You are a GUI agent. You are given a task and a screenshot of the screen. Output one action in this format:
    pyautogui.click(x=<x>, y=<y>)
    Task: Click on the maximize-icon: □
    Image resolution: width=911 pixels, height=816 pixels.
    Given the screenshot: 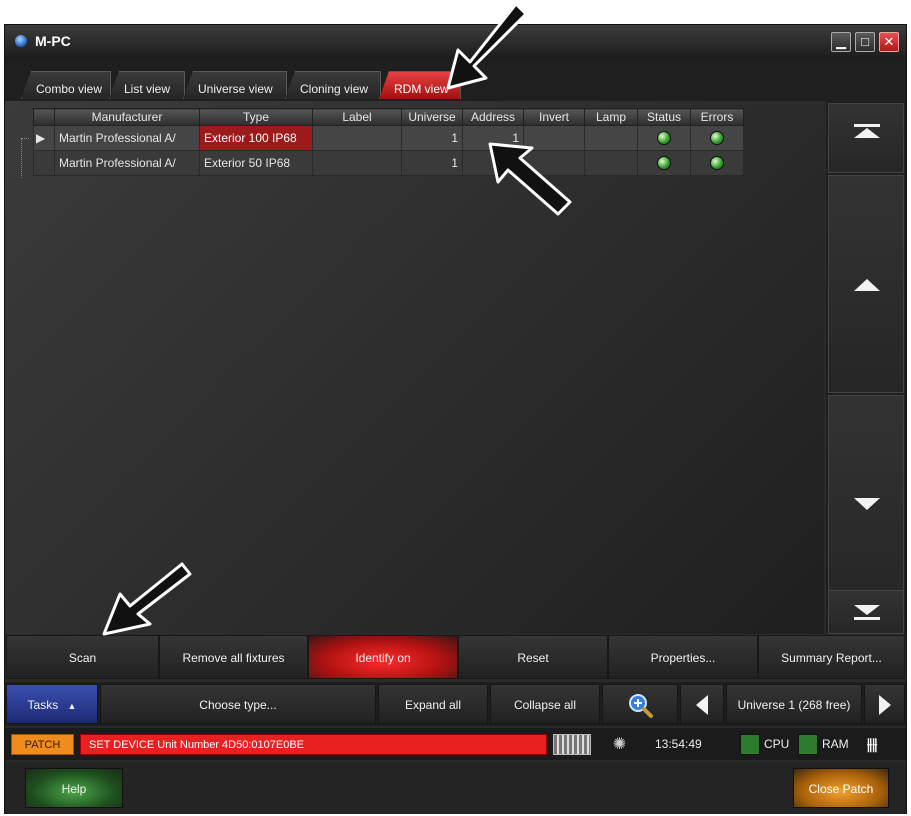 What is the action you would take?
    pyautogui.click(x=865, y=41)
    